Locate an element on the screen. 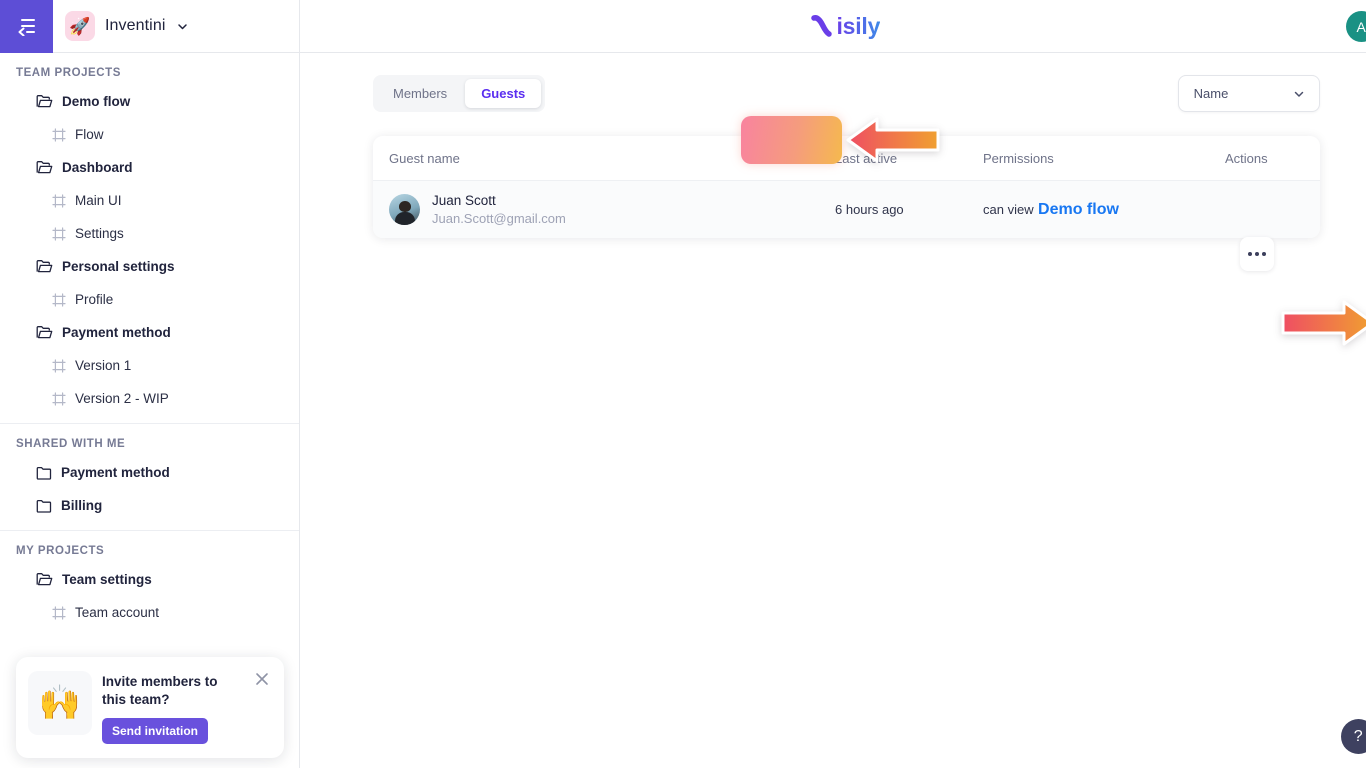 The image size is (1366, 768). sidebar-section-shared-with-me: SHARED WITH ME Payment method Billing is located at coordinates (149, 477).